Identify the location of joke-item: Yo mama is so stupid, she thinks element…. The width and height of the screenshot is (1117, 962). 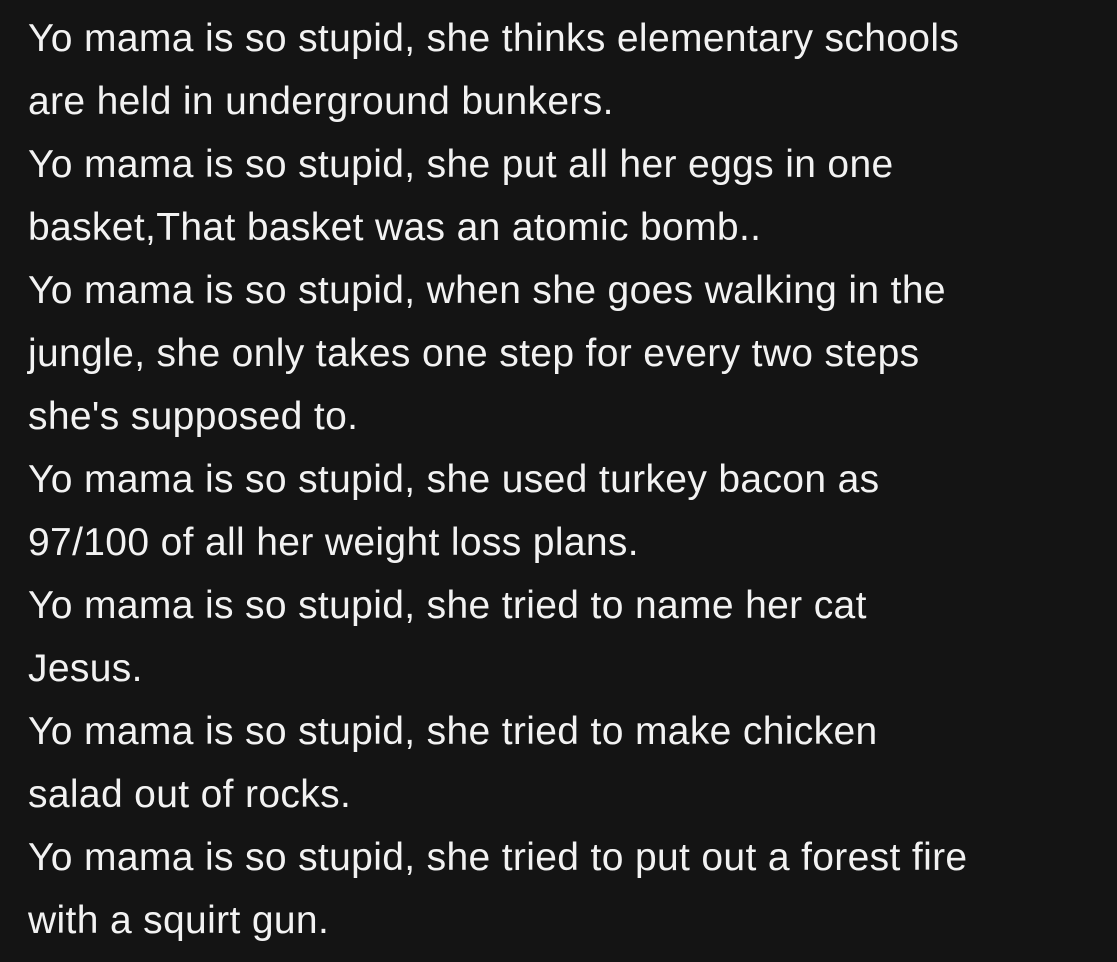
(494, 70).